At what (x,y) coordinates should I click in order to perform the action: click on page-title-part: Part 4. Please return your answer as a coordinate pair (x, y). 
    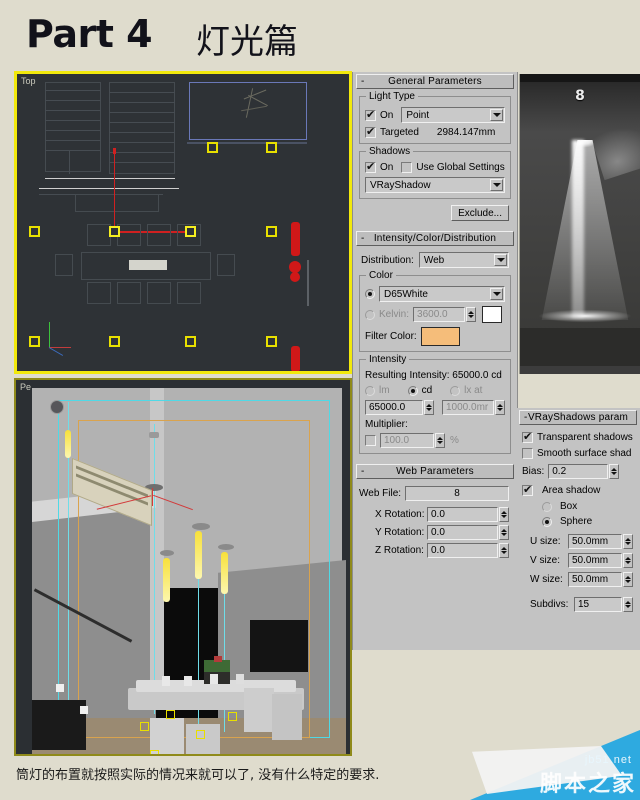
    Looking at the image, I should click on (89, 34).